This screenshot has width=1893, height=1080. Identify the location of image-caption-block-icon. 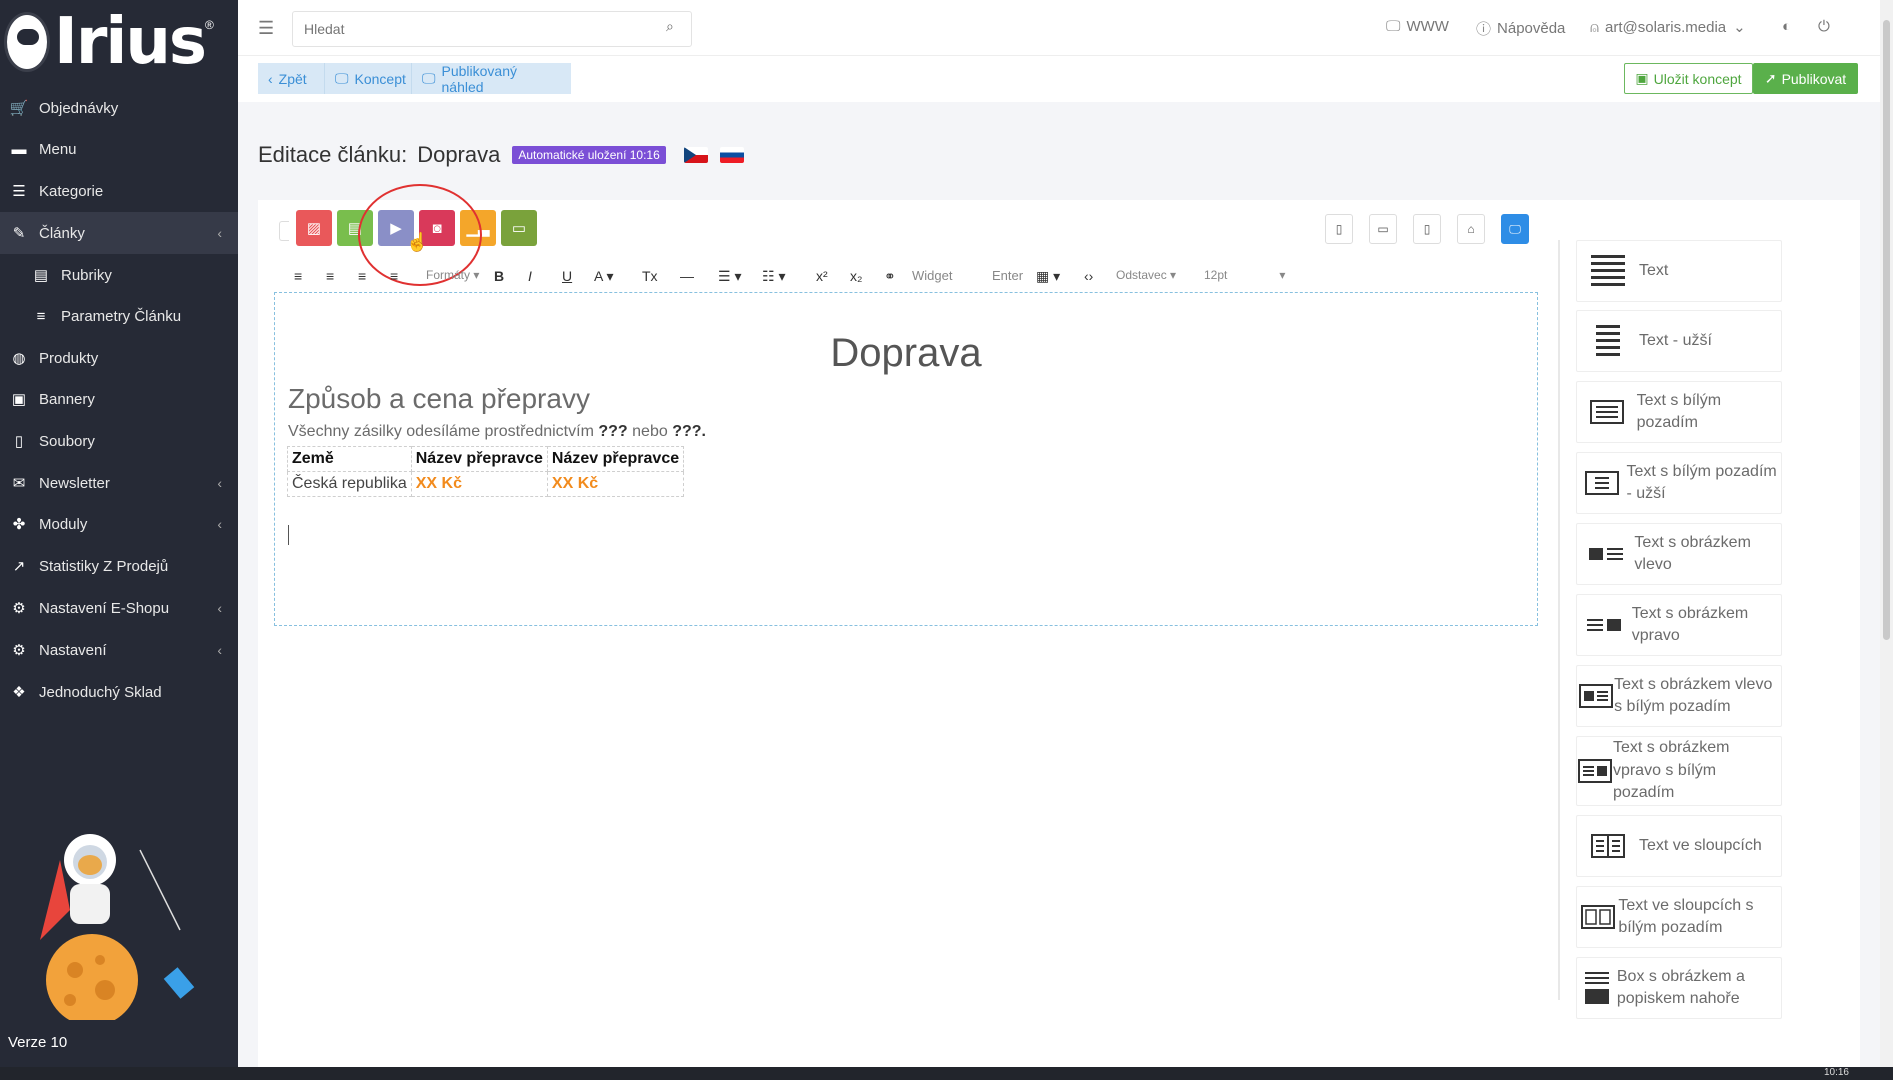
(1597, 988).